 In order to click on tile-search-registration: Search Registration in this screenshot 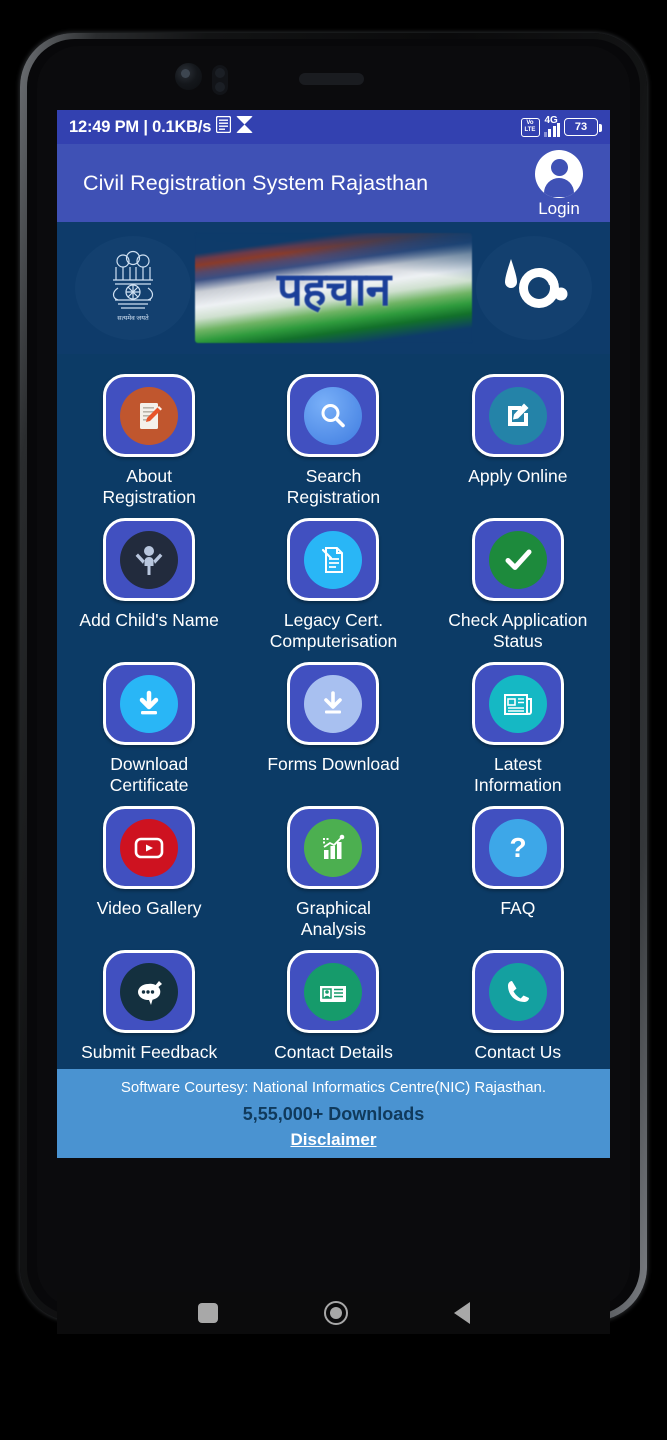, I will do `click(333, 436)`.